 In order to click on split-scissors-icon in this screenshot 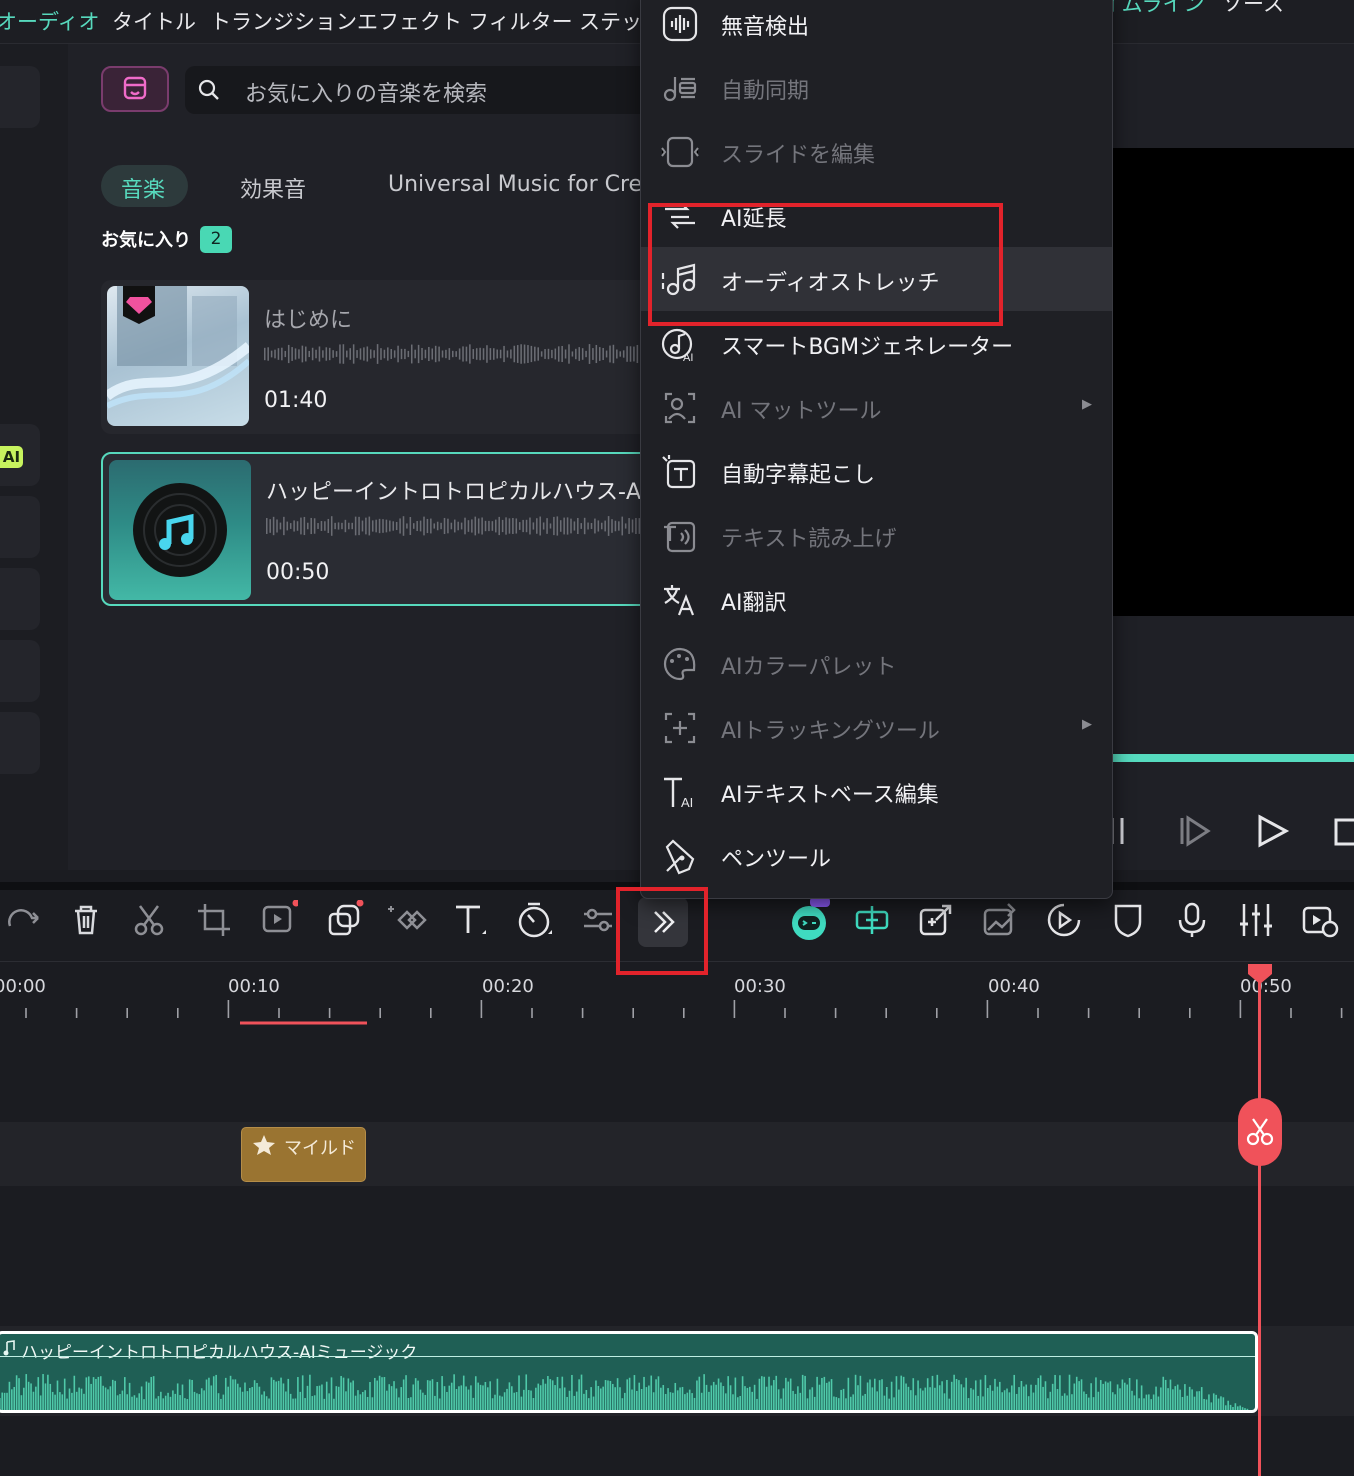, I will do `click(149, 920)`.